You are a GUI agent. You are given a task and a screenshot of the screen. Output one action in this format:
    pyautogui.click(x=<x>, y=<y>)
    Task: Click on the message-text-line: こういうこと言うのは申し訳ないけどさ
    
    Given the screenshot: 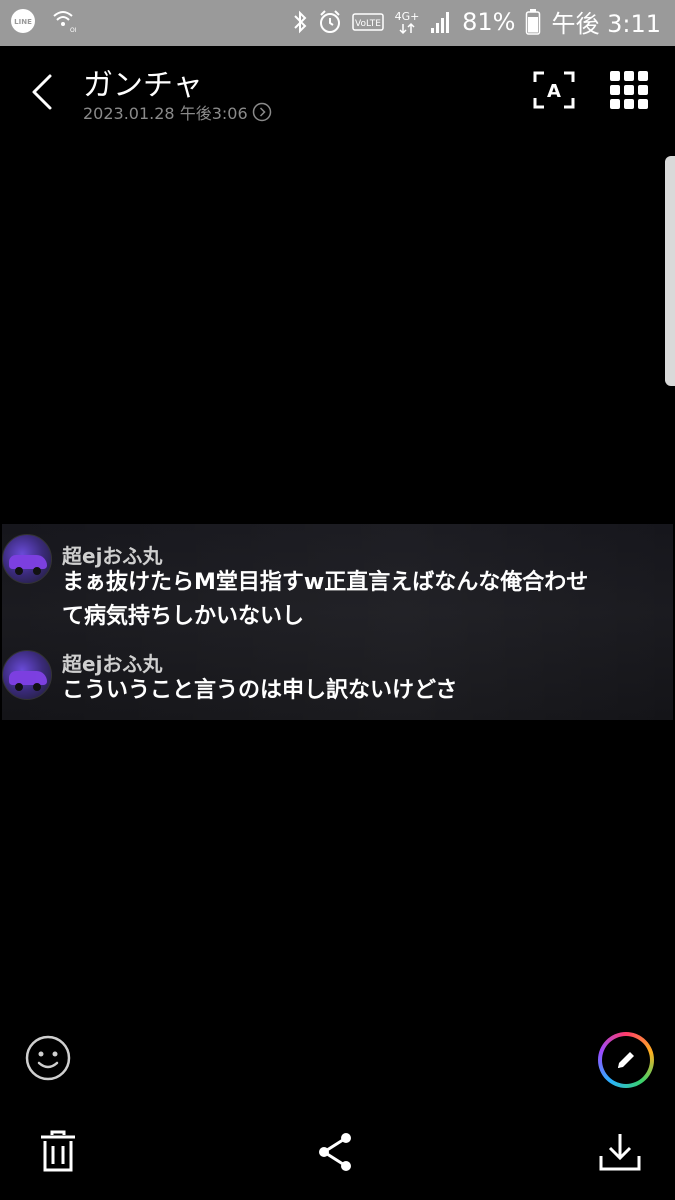 What is the action you would take?
    pyautogui.click(x=260, y=690)
    